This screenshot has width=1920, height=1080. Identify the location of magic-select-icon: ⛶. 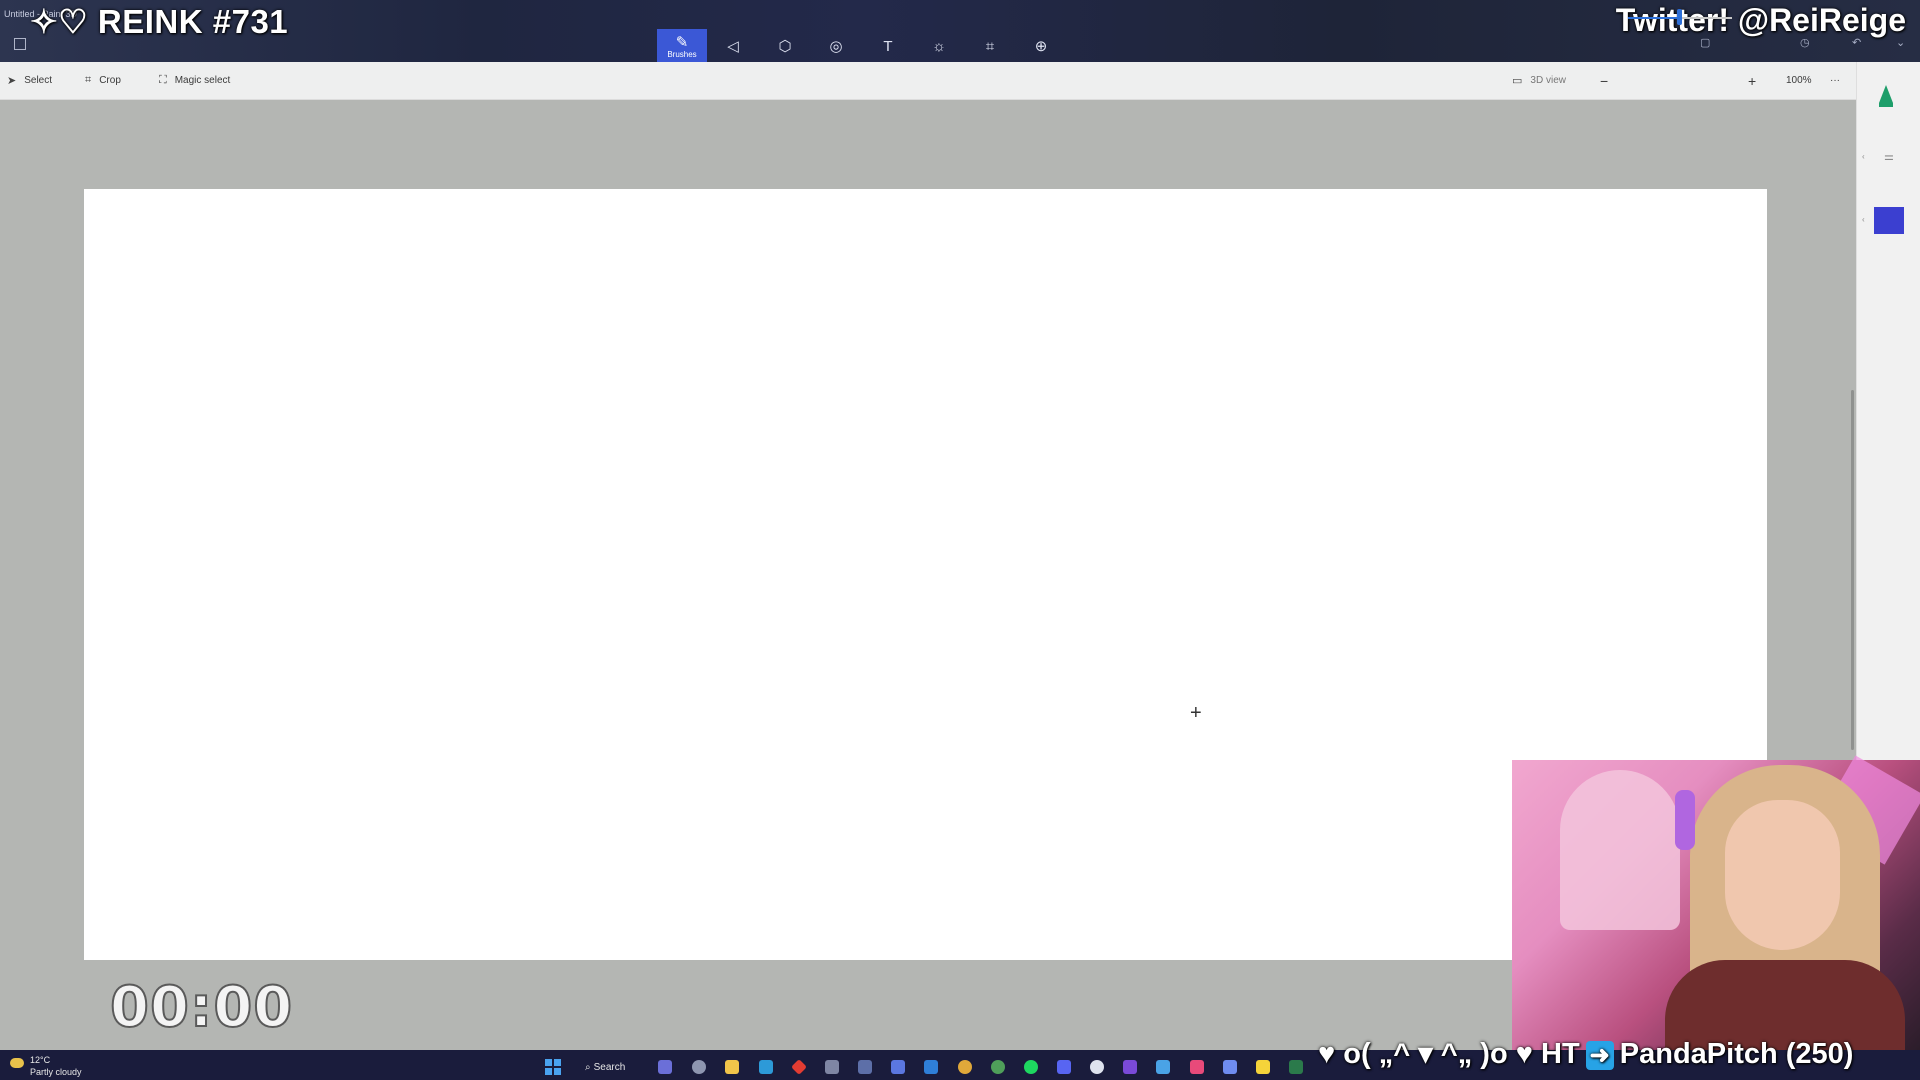
(163, 80).